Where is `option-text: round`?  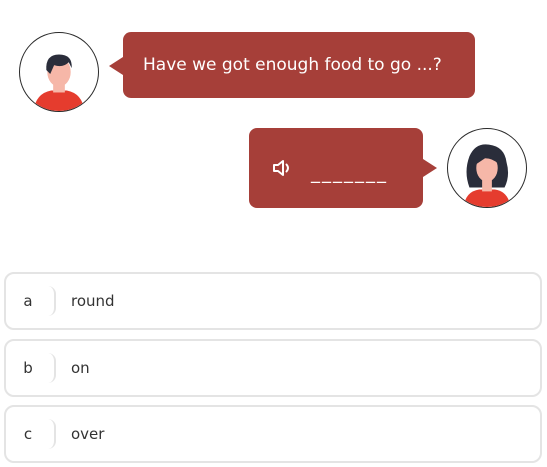 option-text: round is located at coordinates (93, 301).